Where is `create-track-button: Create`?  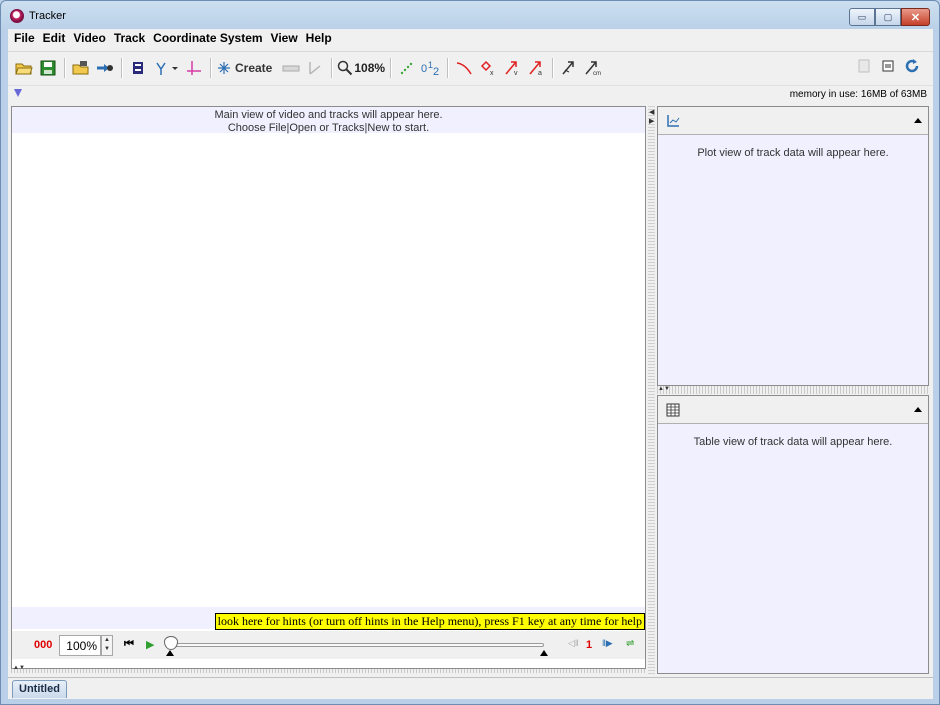 create-track-button: Create is located at coordinates (247, 68).